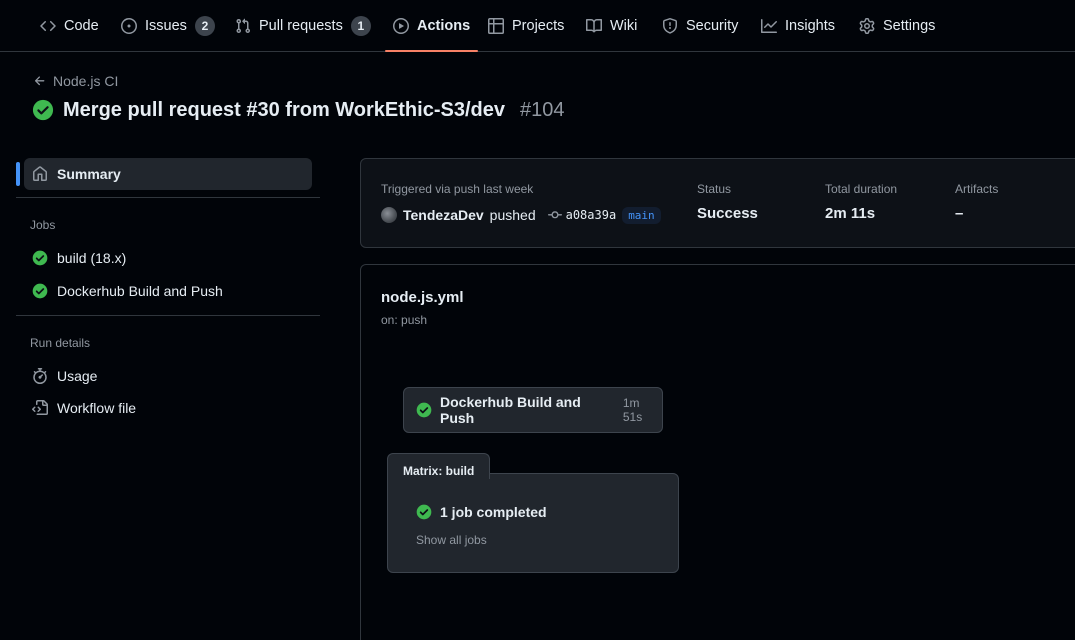 Image resolution: width=1075 pixels, height=640 pixels. What do you see at coordinates (18, 174) in the screenshot?
I see `selected-indicator` at bounding box center [18, 174].